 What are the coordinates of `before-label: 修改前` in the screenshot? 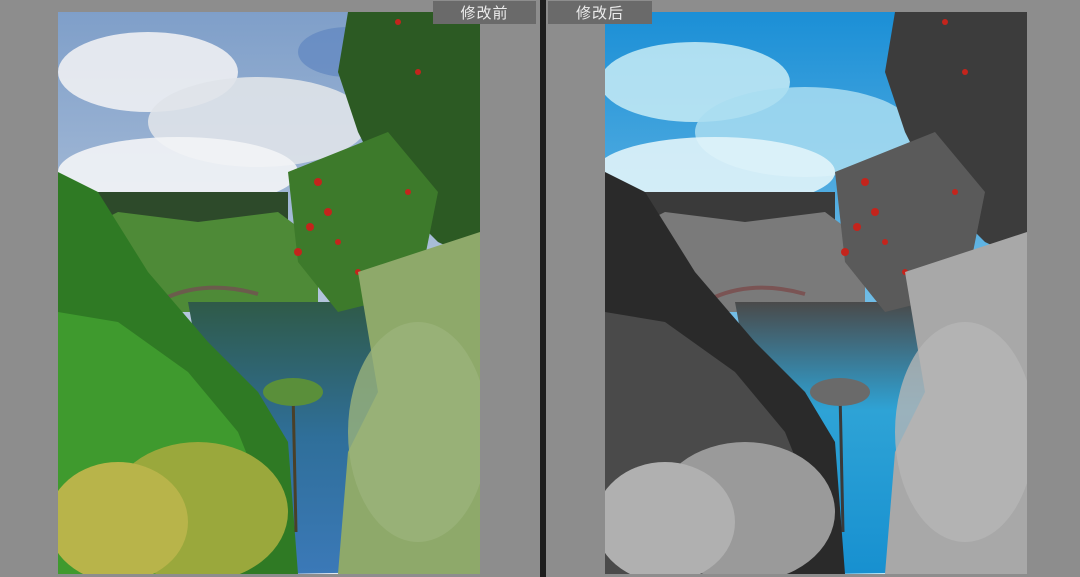 It's located at (484, 12).